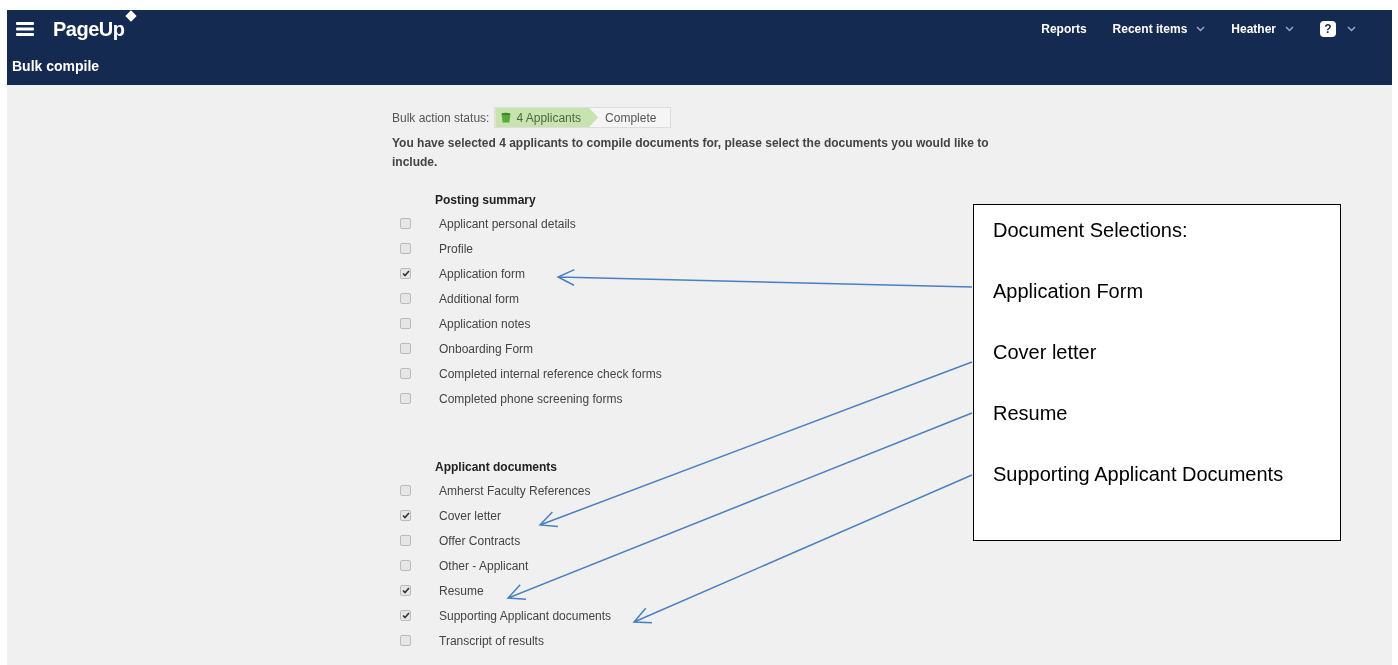 This screenshot has width=1398, height=665. I want to click on bucket-icon, so click(506, 117).